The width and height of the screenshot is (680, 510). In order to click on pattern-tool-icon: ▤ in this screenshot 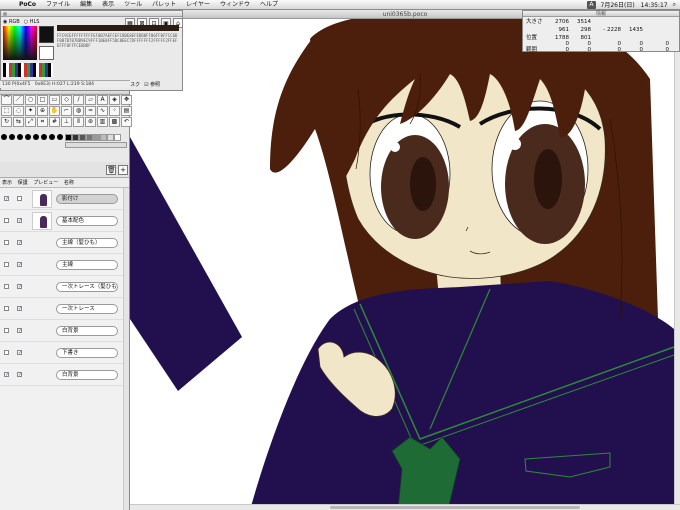, I will do `click(126, 111)`.